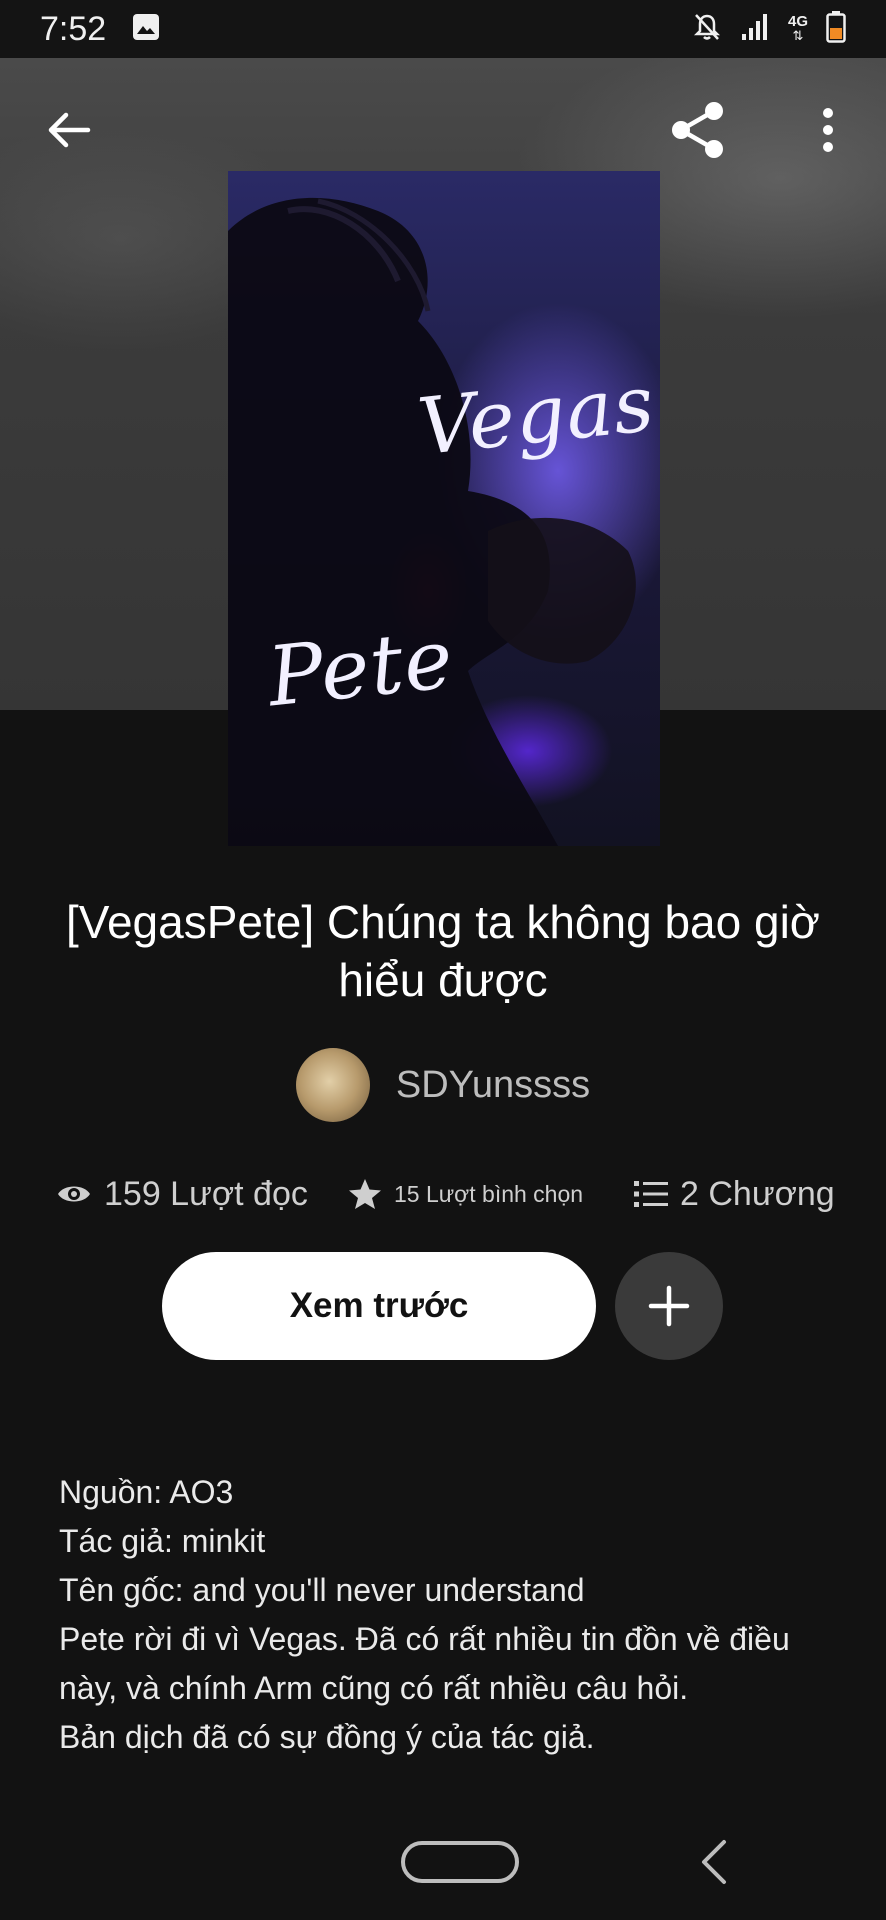  Describe the element at coordinates (360, 668) in the screenshot. I see `cover-title-pete: Pete` at that location.